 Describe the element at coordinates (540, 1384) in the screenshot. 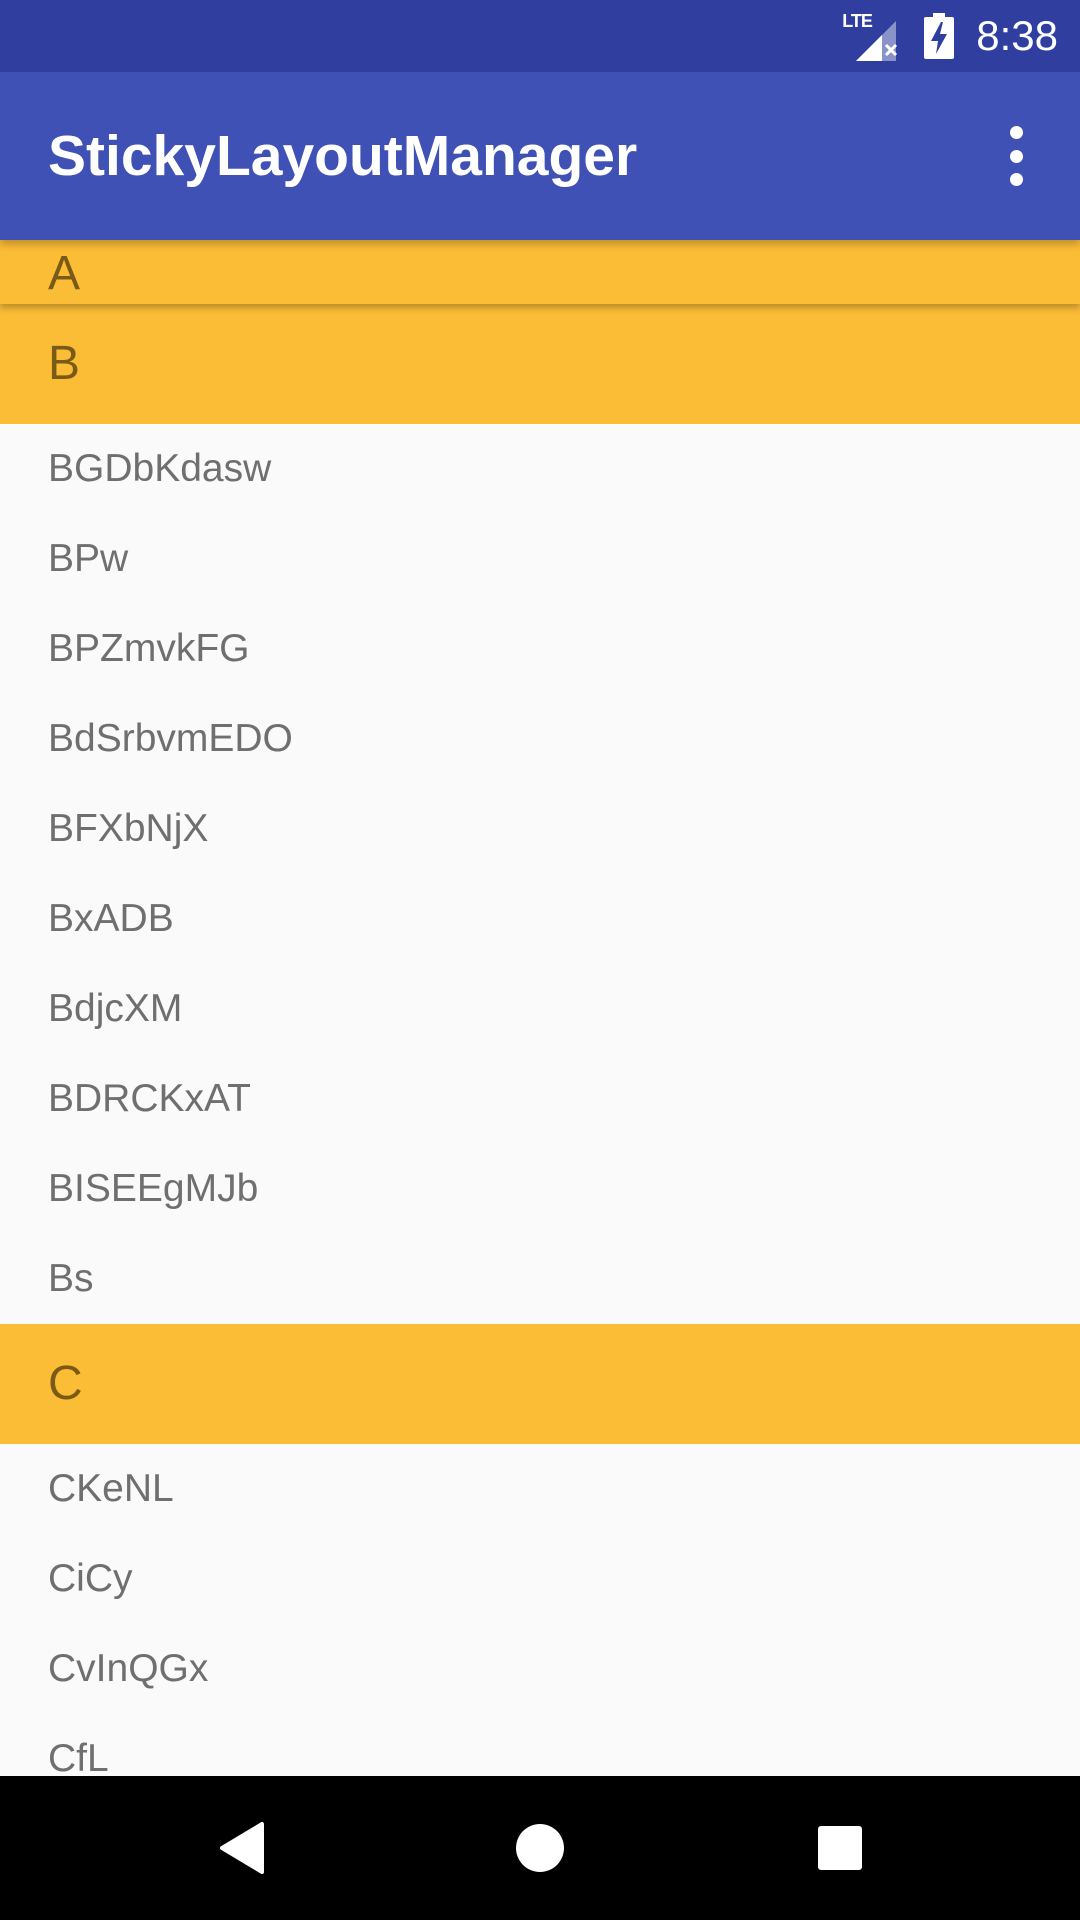

I see `section-header-c: C` at that location.